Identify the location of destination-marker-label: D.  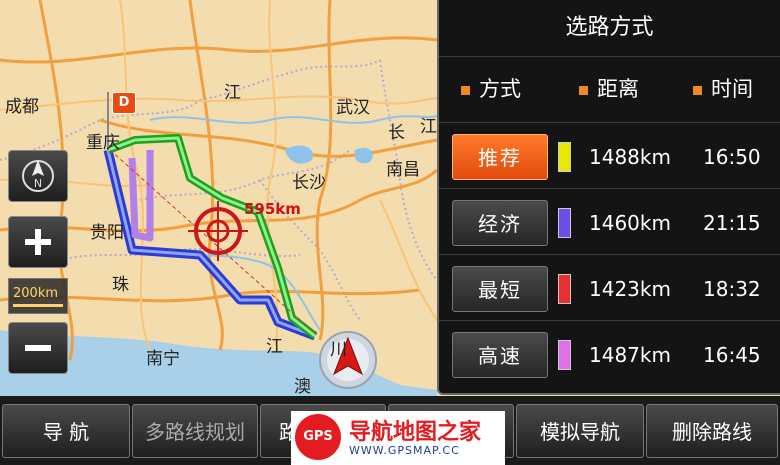
(124, 102).